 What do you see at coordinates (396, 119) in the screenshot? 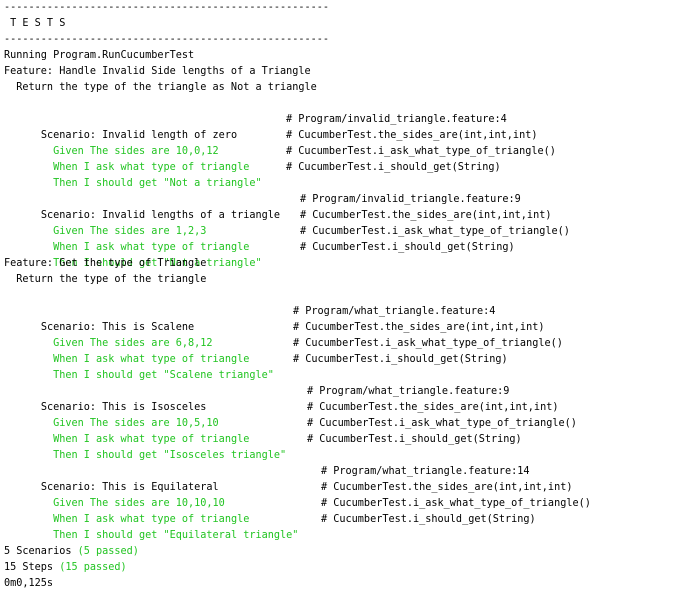
I see `scenario-location-comment: # Program/invalid_triangle.feature:4` at bounding box center [396, 119].